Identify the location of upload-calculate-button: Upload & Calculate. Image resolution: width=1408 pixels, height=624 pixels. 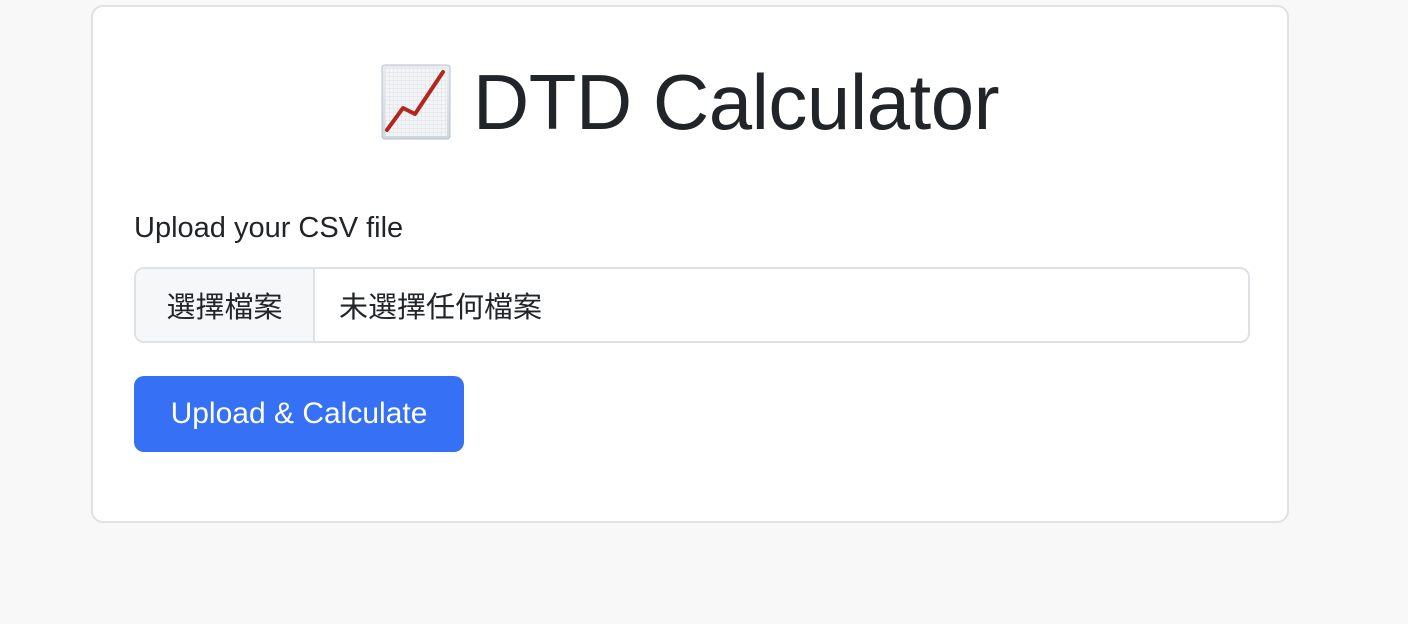
(299, 414).